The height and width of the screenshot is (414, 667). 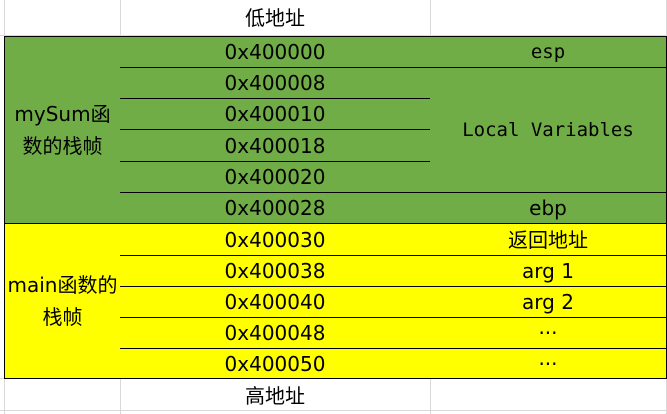 I want to click on address-cell: 0x400018, so click(x=275, y=145).